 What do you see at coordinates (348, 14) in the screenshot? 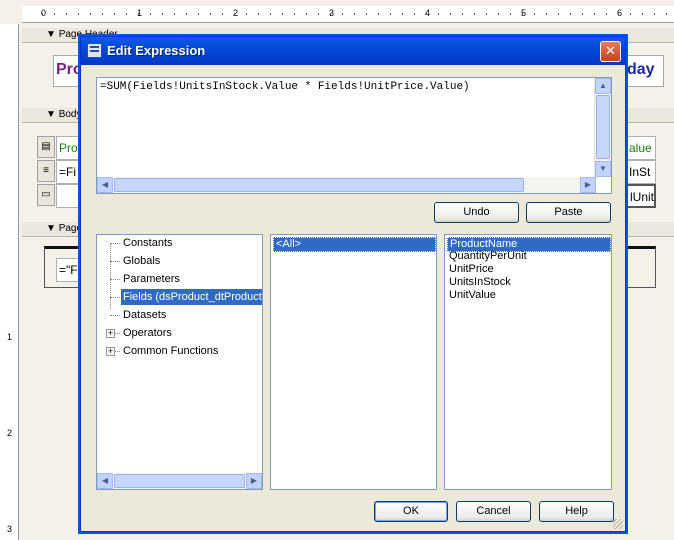
I see `horizontal-ruler: 0 1 2 3 4 5 6` at bounding box center [348, 14].